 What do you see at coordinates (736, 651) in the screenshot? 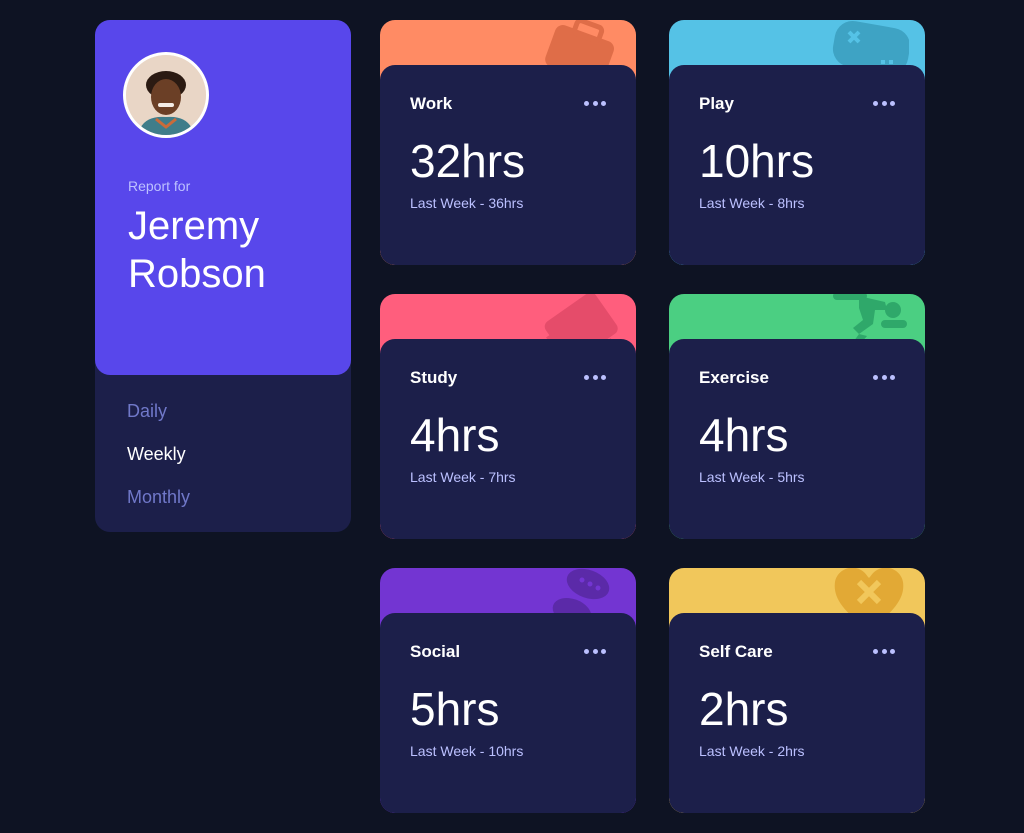
I see `card-title: Self Care` at bounding box center [736, 651].